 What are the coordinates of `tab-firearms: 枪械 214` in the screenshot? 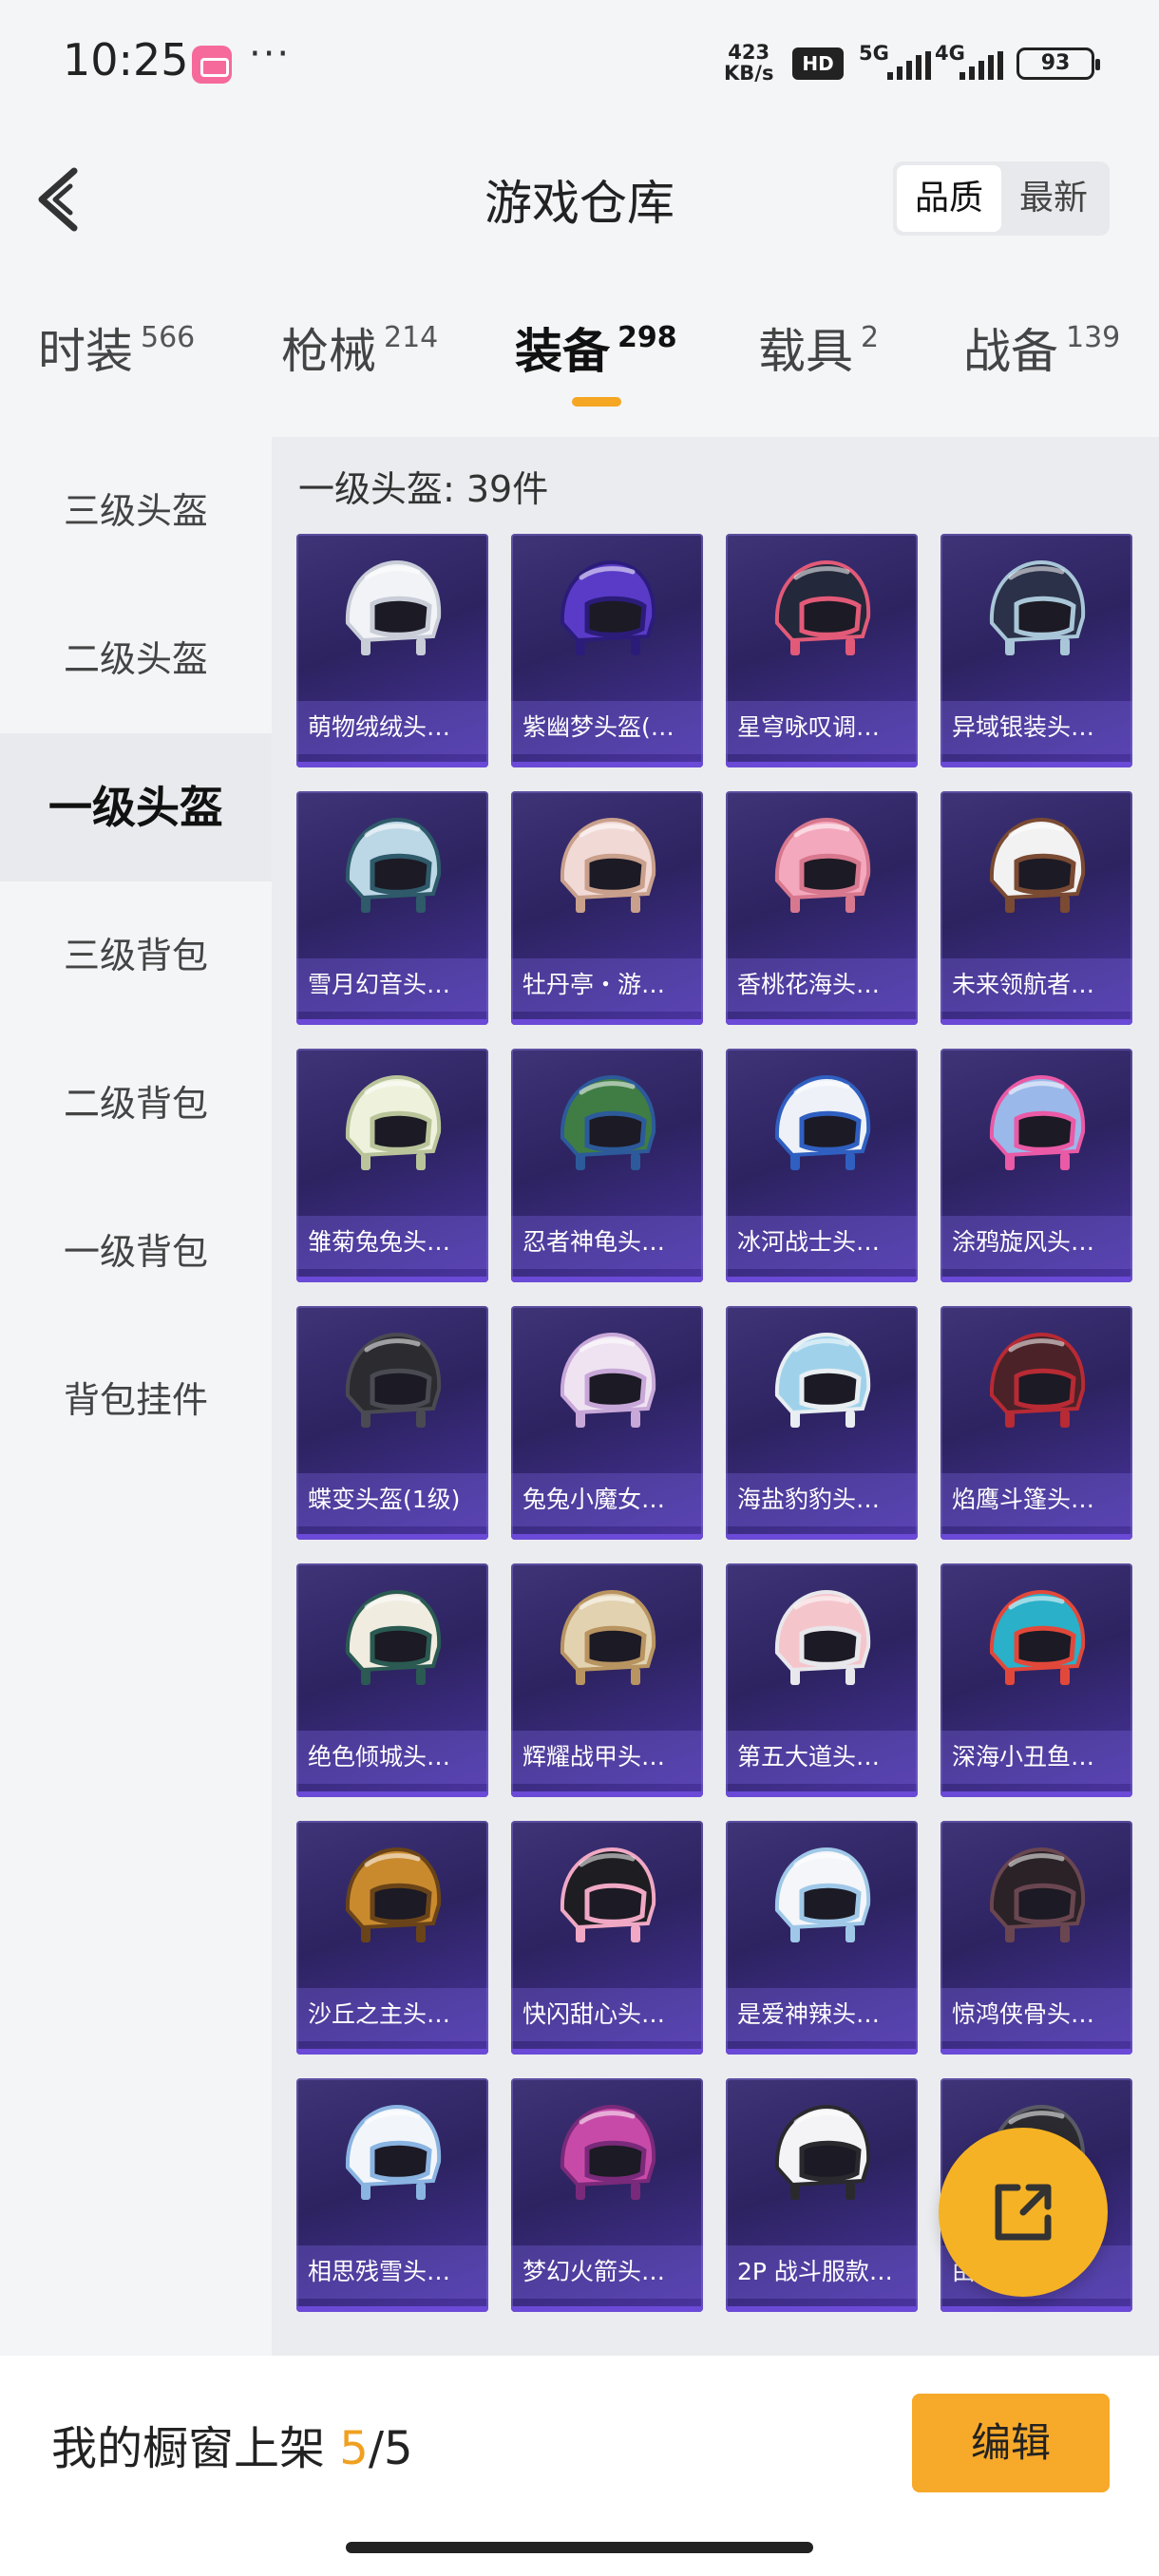 It's located at (359, 347).